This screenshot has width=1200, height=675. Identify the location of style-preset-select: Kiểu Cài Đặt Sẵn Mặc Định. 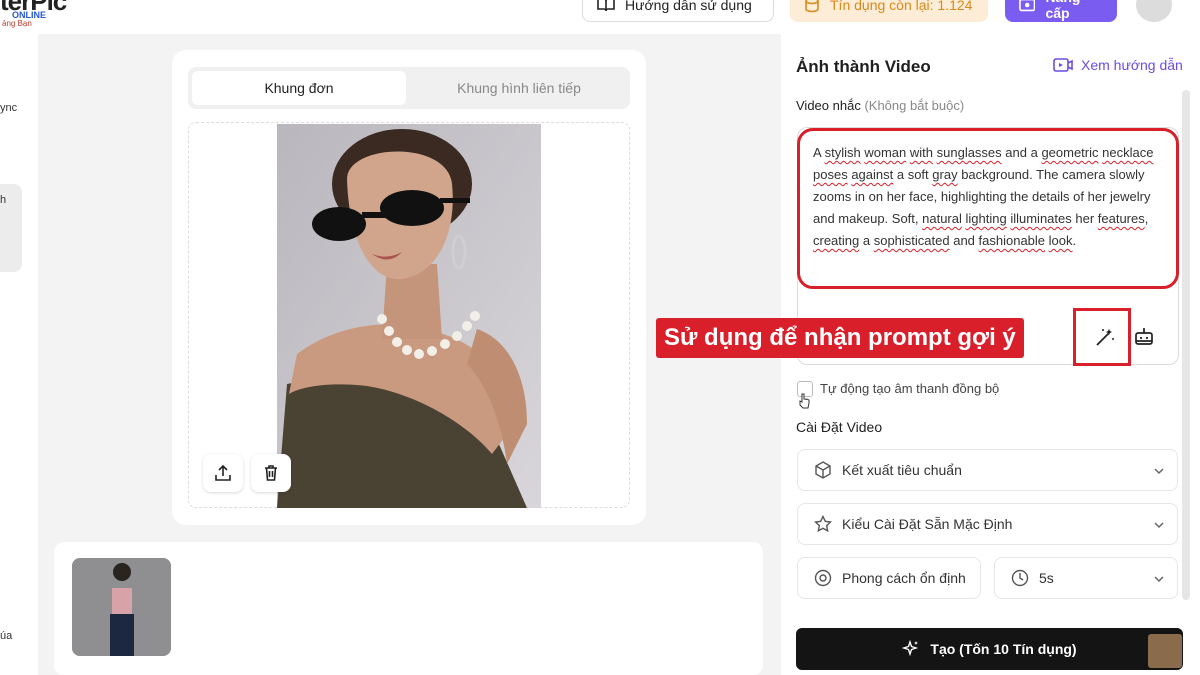
(987, 524).